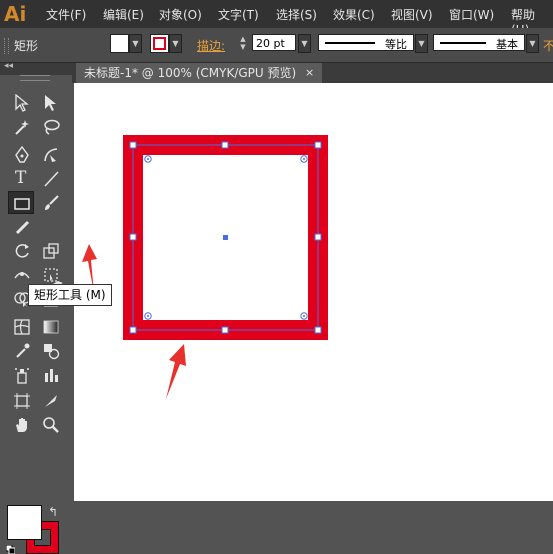  Describe the element at coordinates (318, 145) in the screenshot. I see `resize-handle-top-right` at that location.